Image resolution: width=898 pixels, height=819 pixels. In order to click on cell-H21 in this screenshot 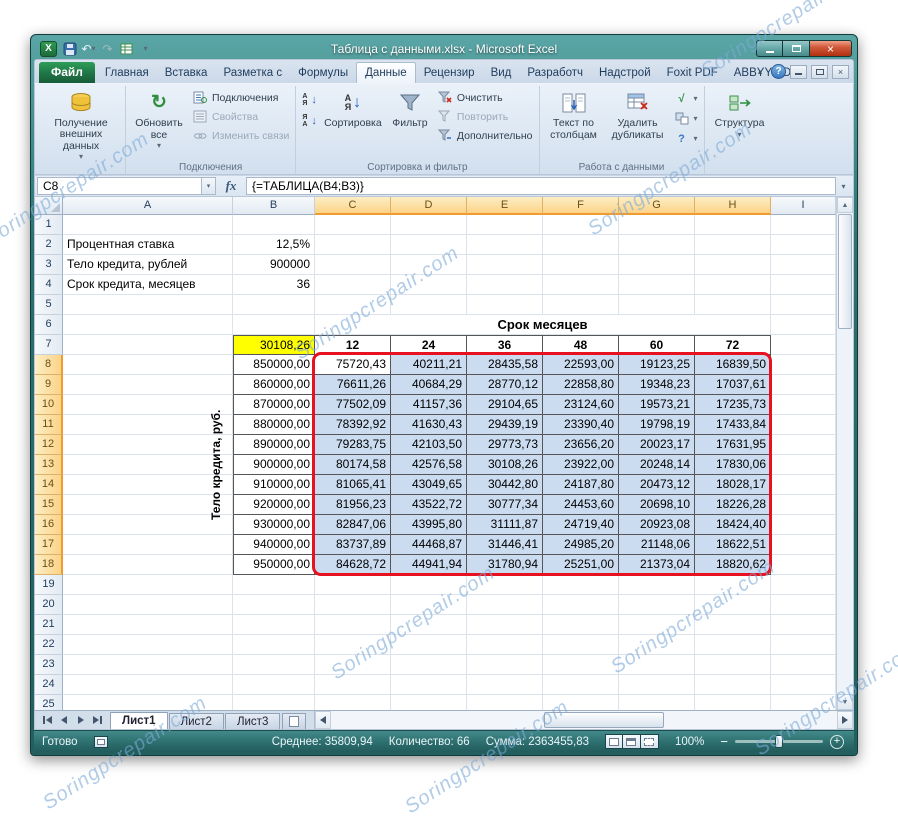, I will do `click(733, 625)`.